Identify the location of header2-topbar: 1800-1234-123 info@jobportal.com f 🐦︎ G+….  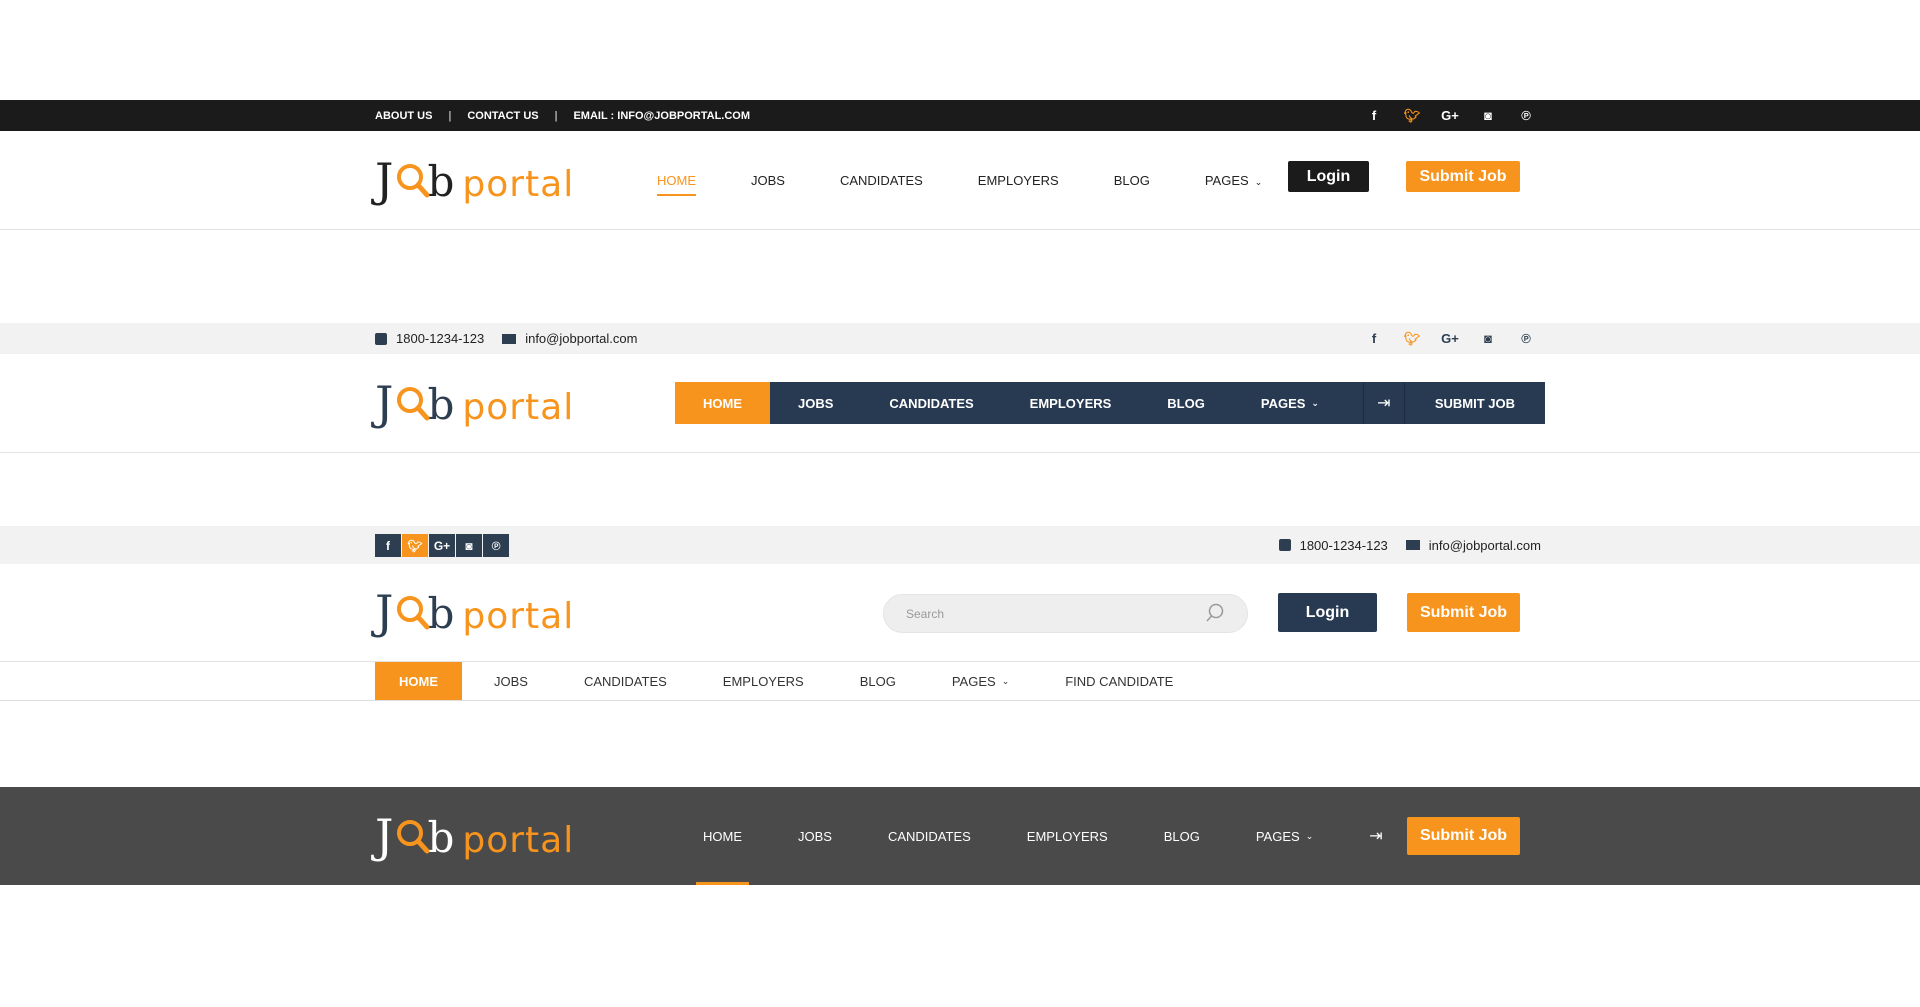
(960, 338).